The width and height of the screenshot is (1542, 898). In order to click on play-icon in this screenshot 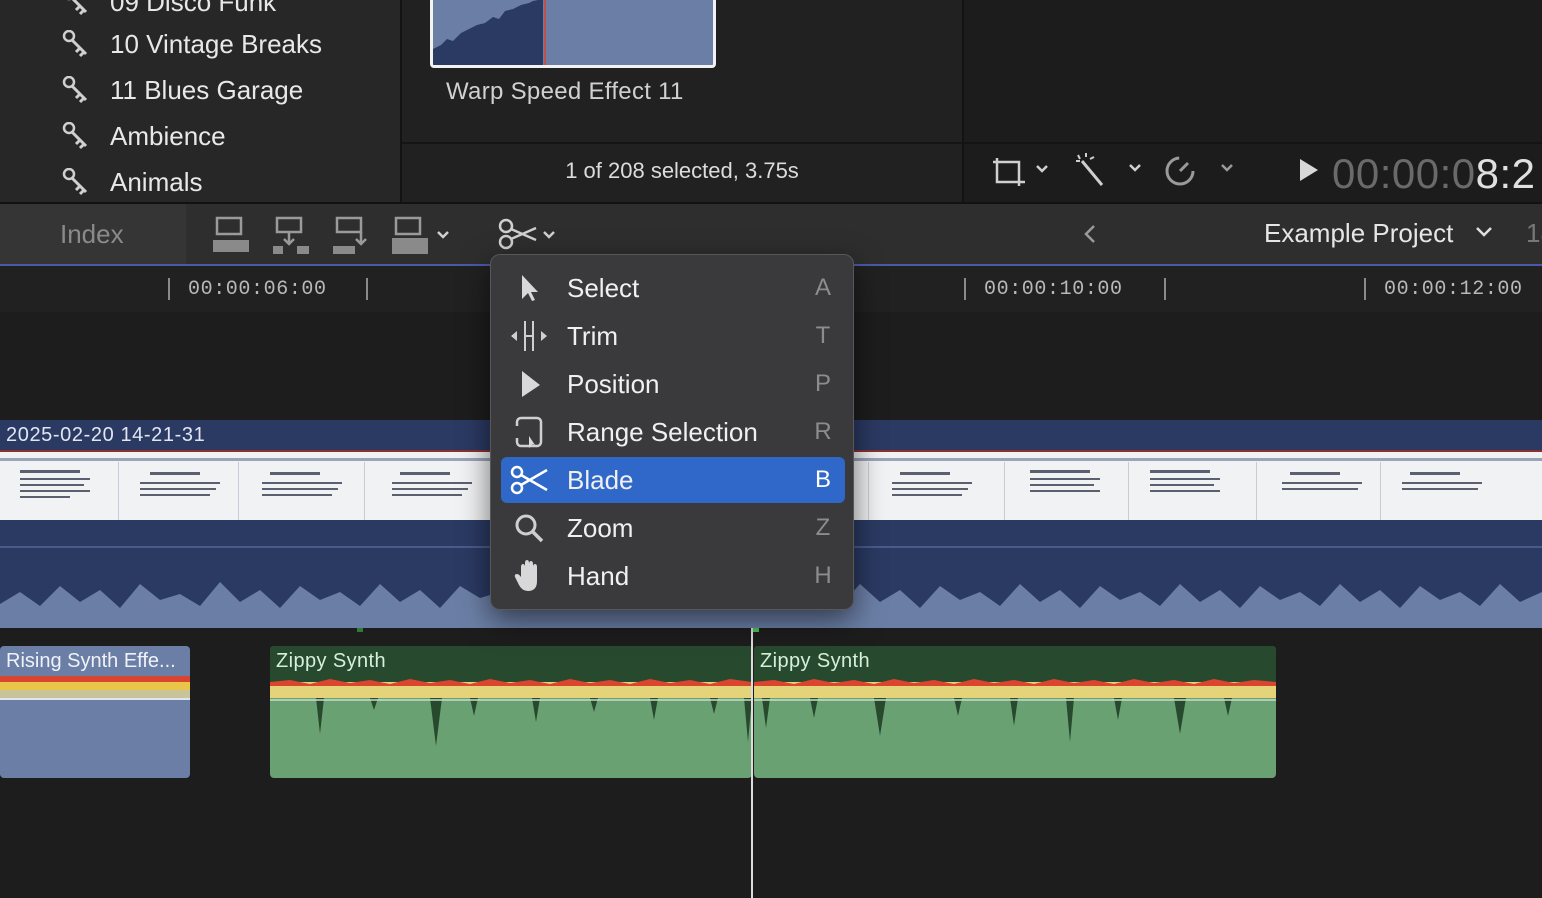, I will do `click(1309, 172)`.